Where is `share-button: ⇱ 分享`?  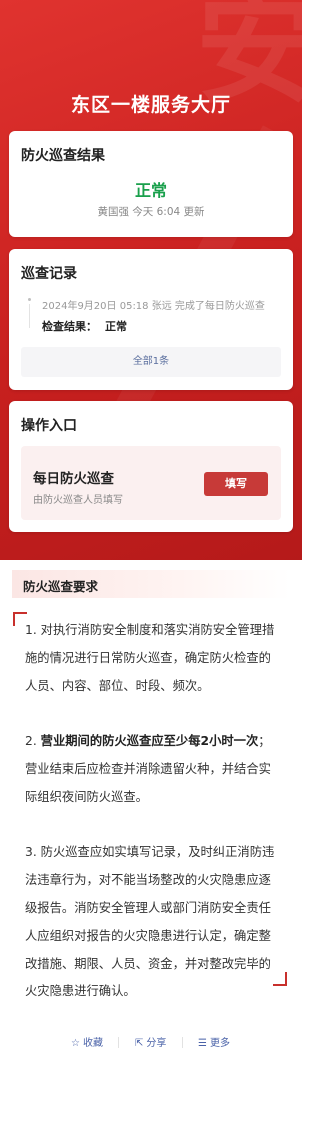 share-button: ⇱ 分享 is located at coordinates (150, 1041).